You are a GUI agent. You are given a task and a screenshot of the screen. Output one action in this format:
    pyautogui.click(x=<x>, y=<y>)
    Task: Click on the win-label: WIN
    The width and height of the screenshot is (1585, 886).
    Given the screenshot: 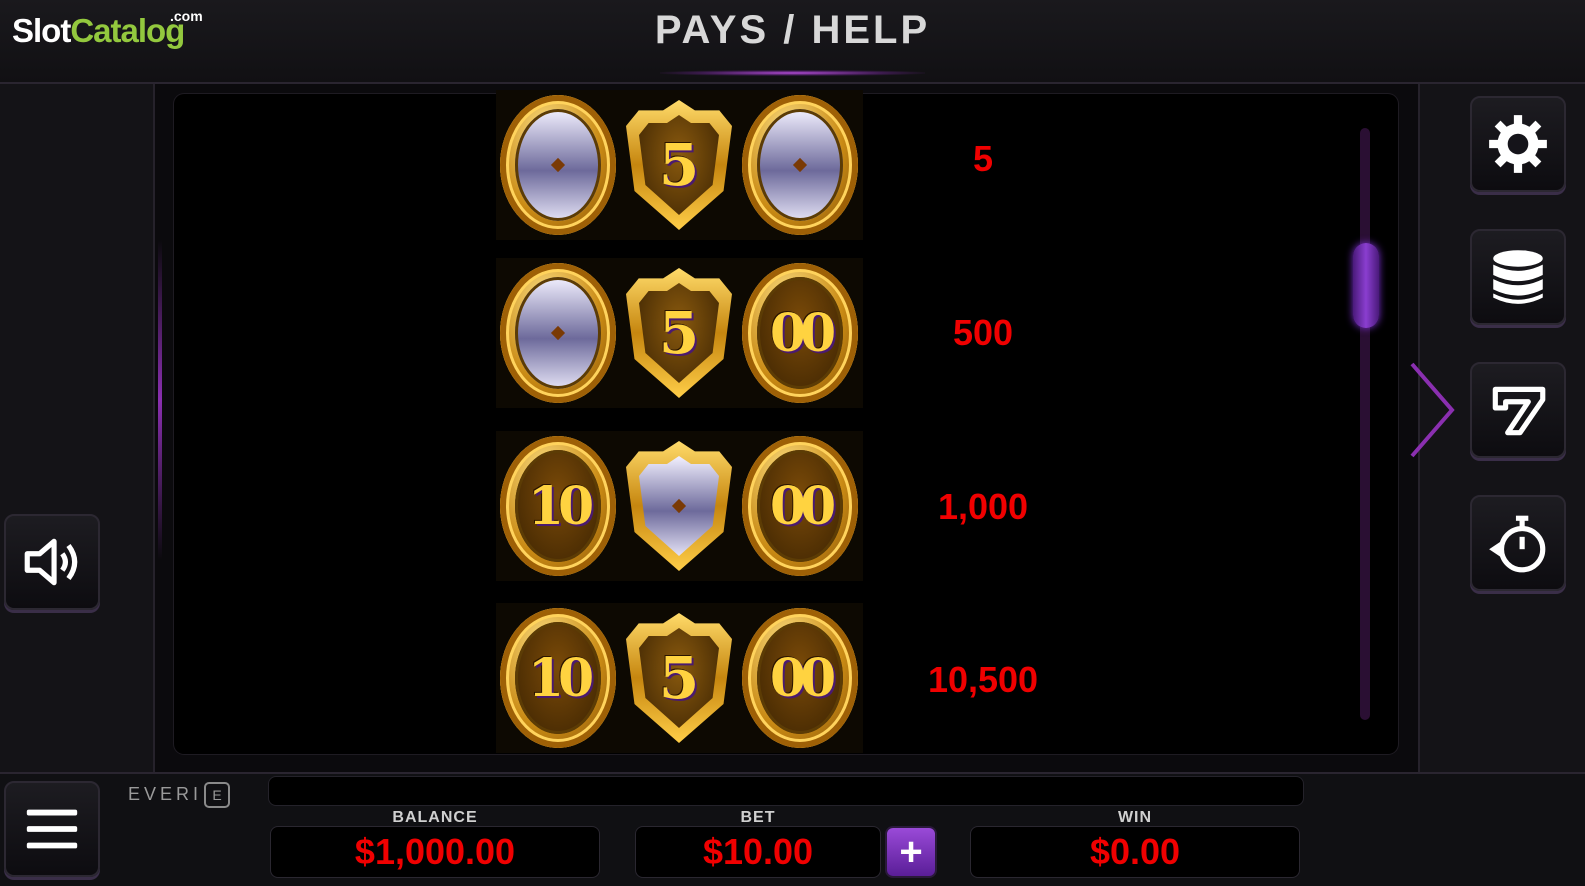 What is the action you would take?
    pyautogui.click(x=1135, y=817)
    